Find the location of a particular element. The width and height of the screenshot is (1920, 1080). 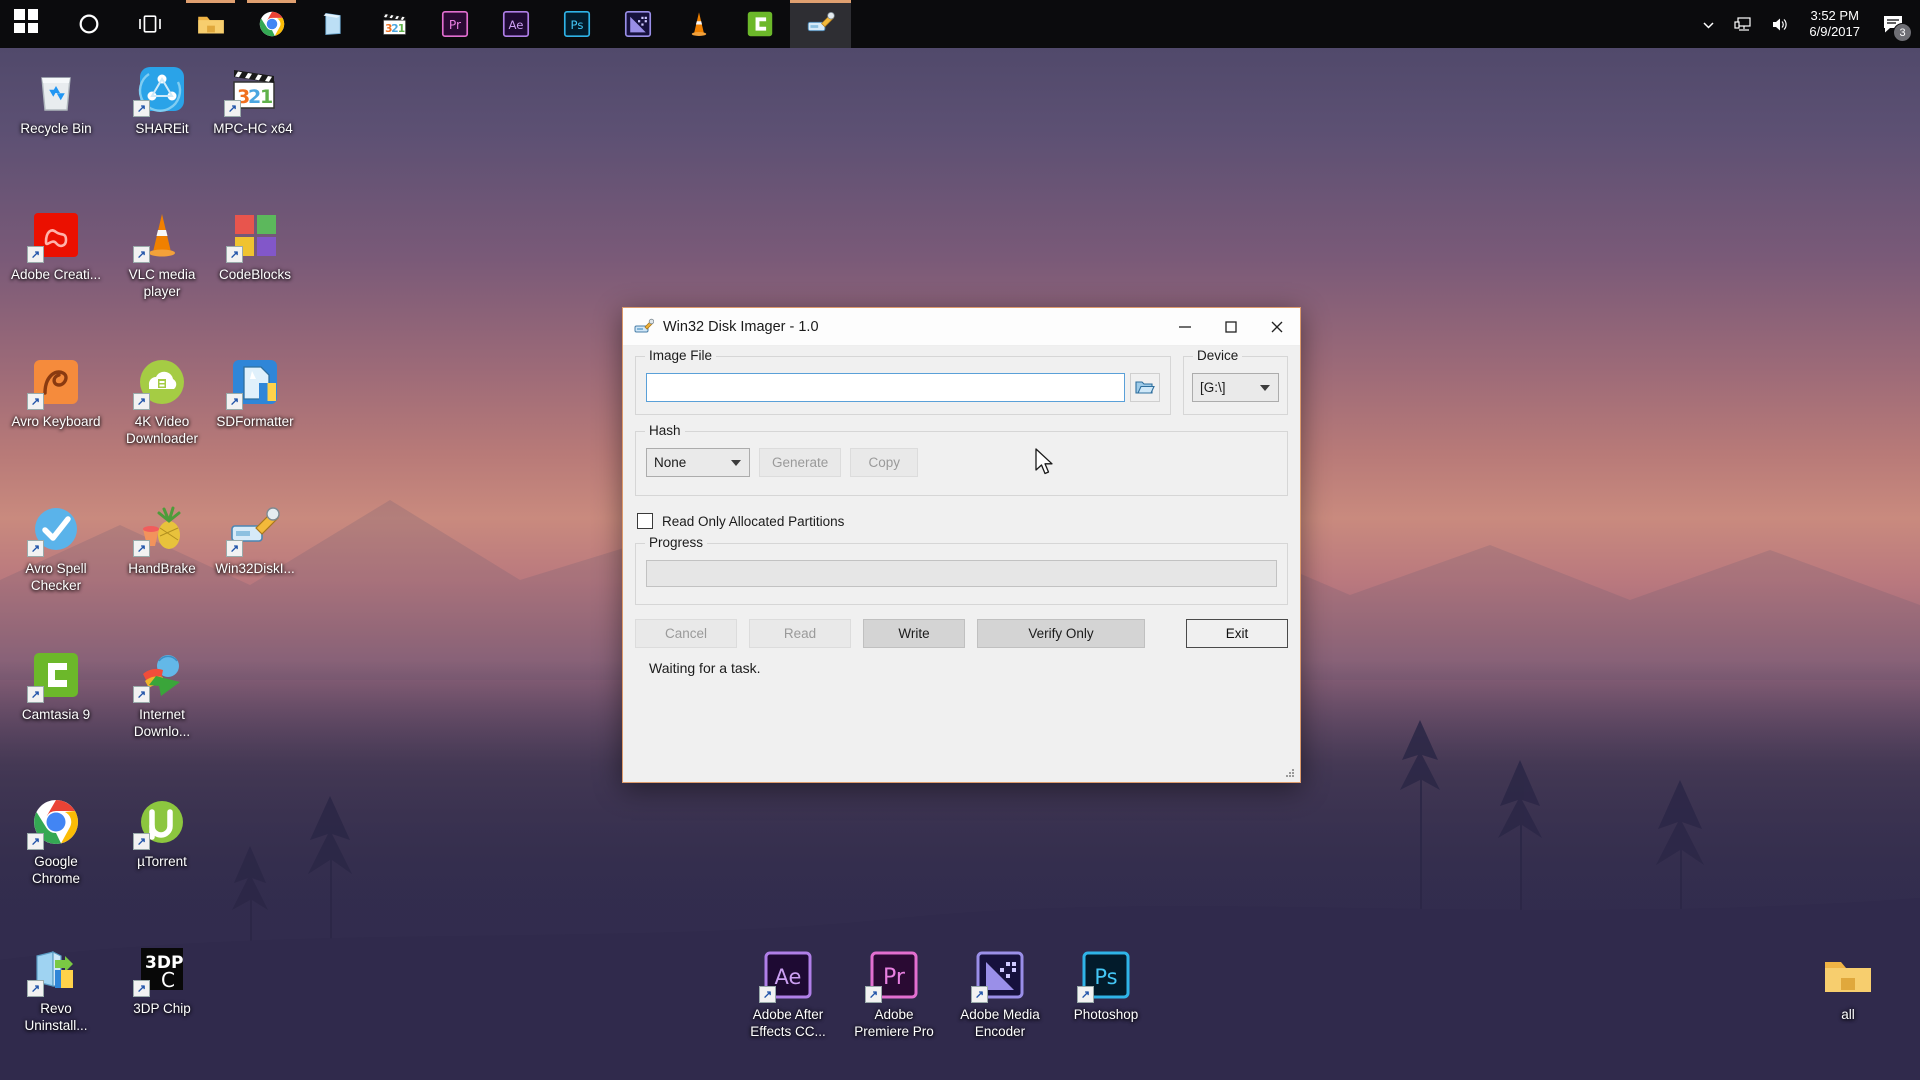

system-tray: 3:52 PM 6/9/2017 3 is located at coordinates (1806, 24).